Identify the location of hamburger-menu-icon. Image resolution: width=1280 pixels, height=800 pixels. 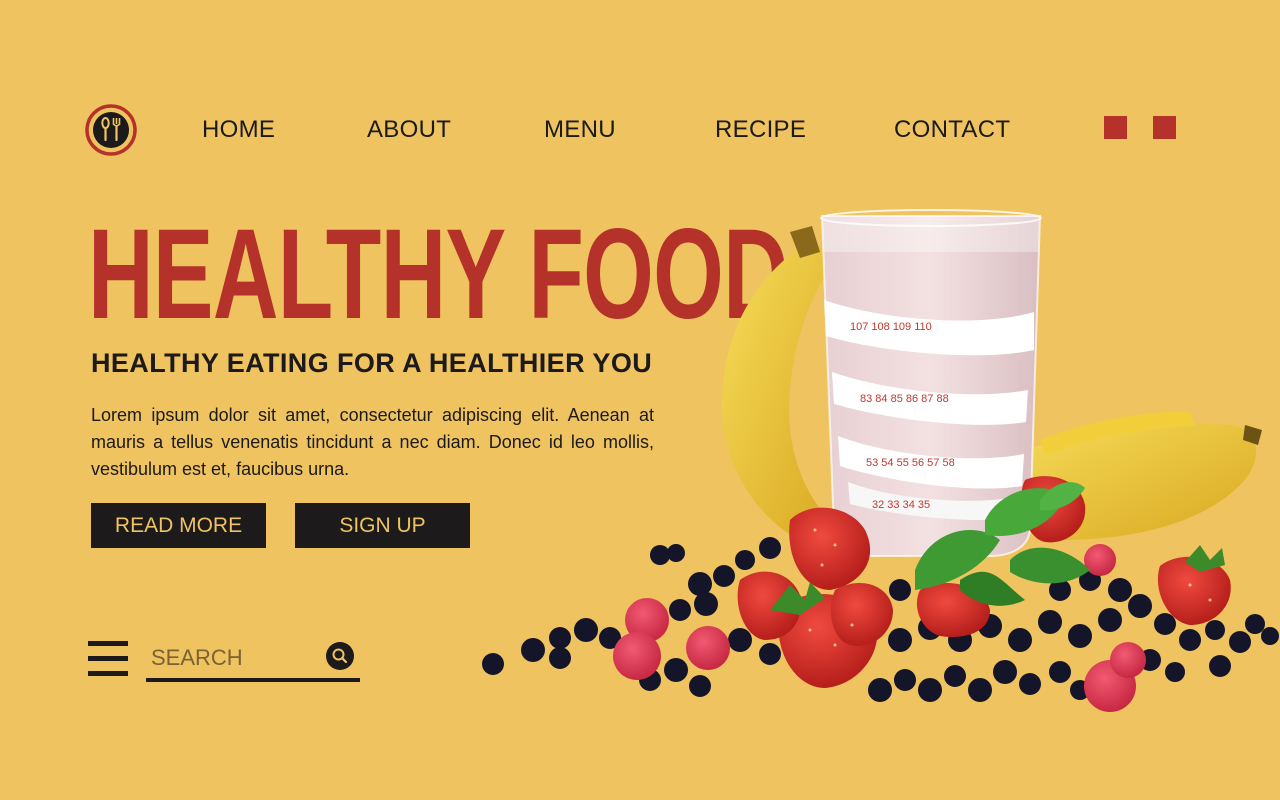
(108, 659).